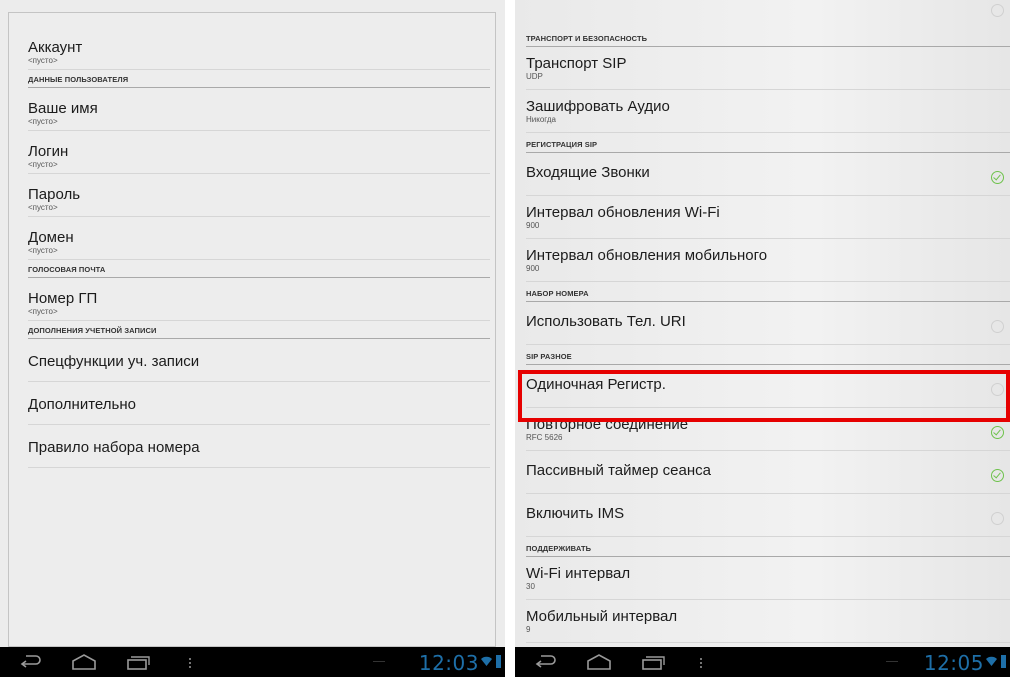 Image resolution: width=1010 pixels, height=677 pixels. I want to click on setting-title: Аккаунт, so click(55, 47).